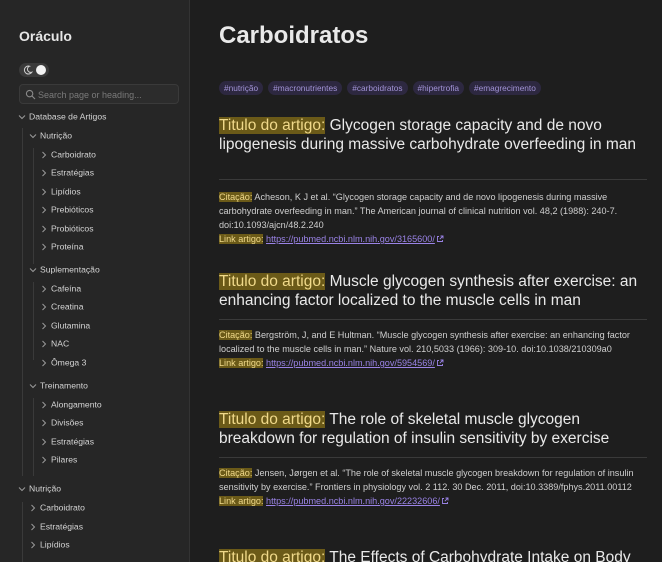 Image resolution: width=662 pixels, height=562 pixels. I want to click on sidebar-tree-item: Creatina, so click(61, 310).